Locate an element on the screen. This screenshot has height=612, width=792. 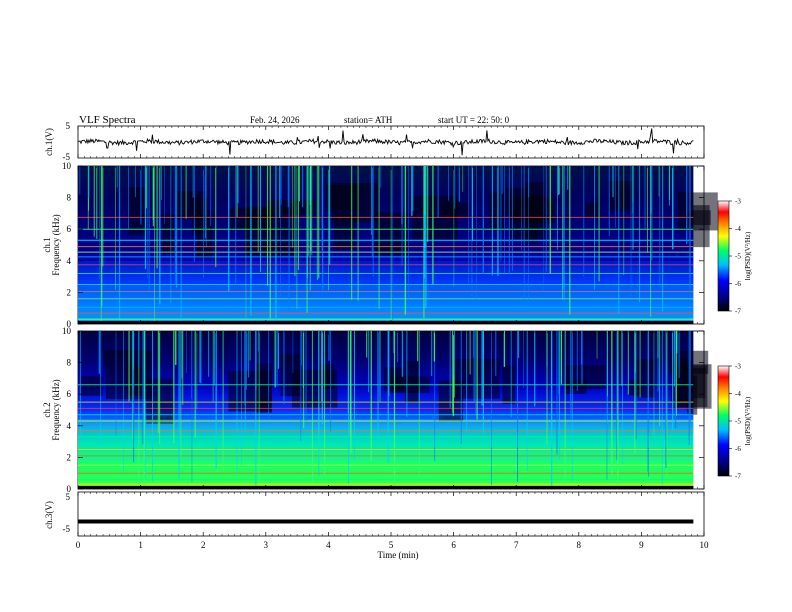
x-axis-tick-labels: 0 1 2 3 4 5 6 7 8 9 10 is located at coordinates (392, 545).